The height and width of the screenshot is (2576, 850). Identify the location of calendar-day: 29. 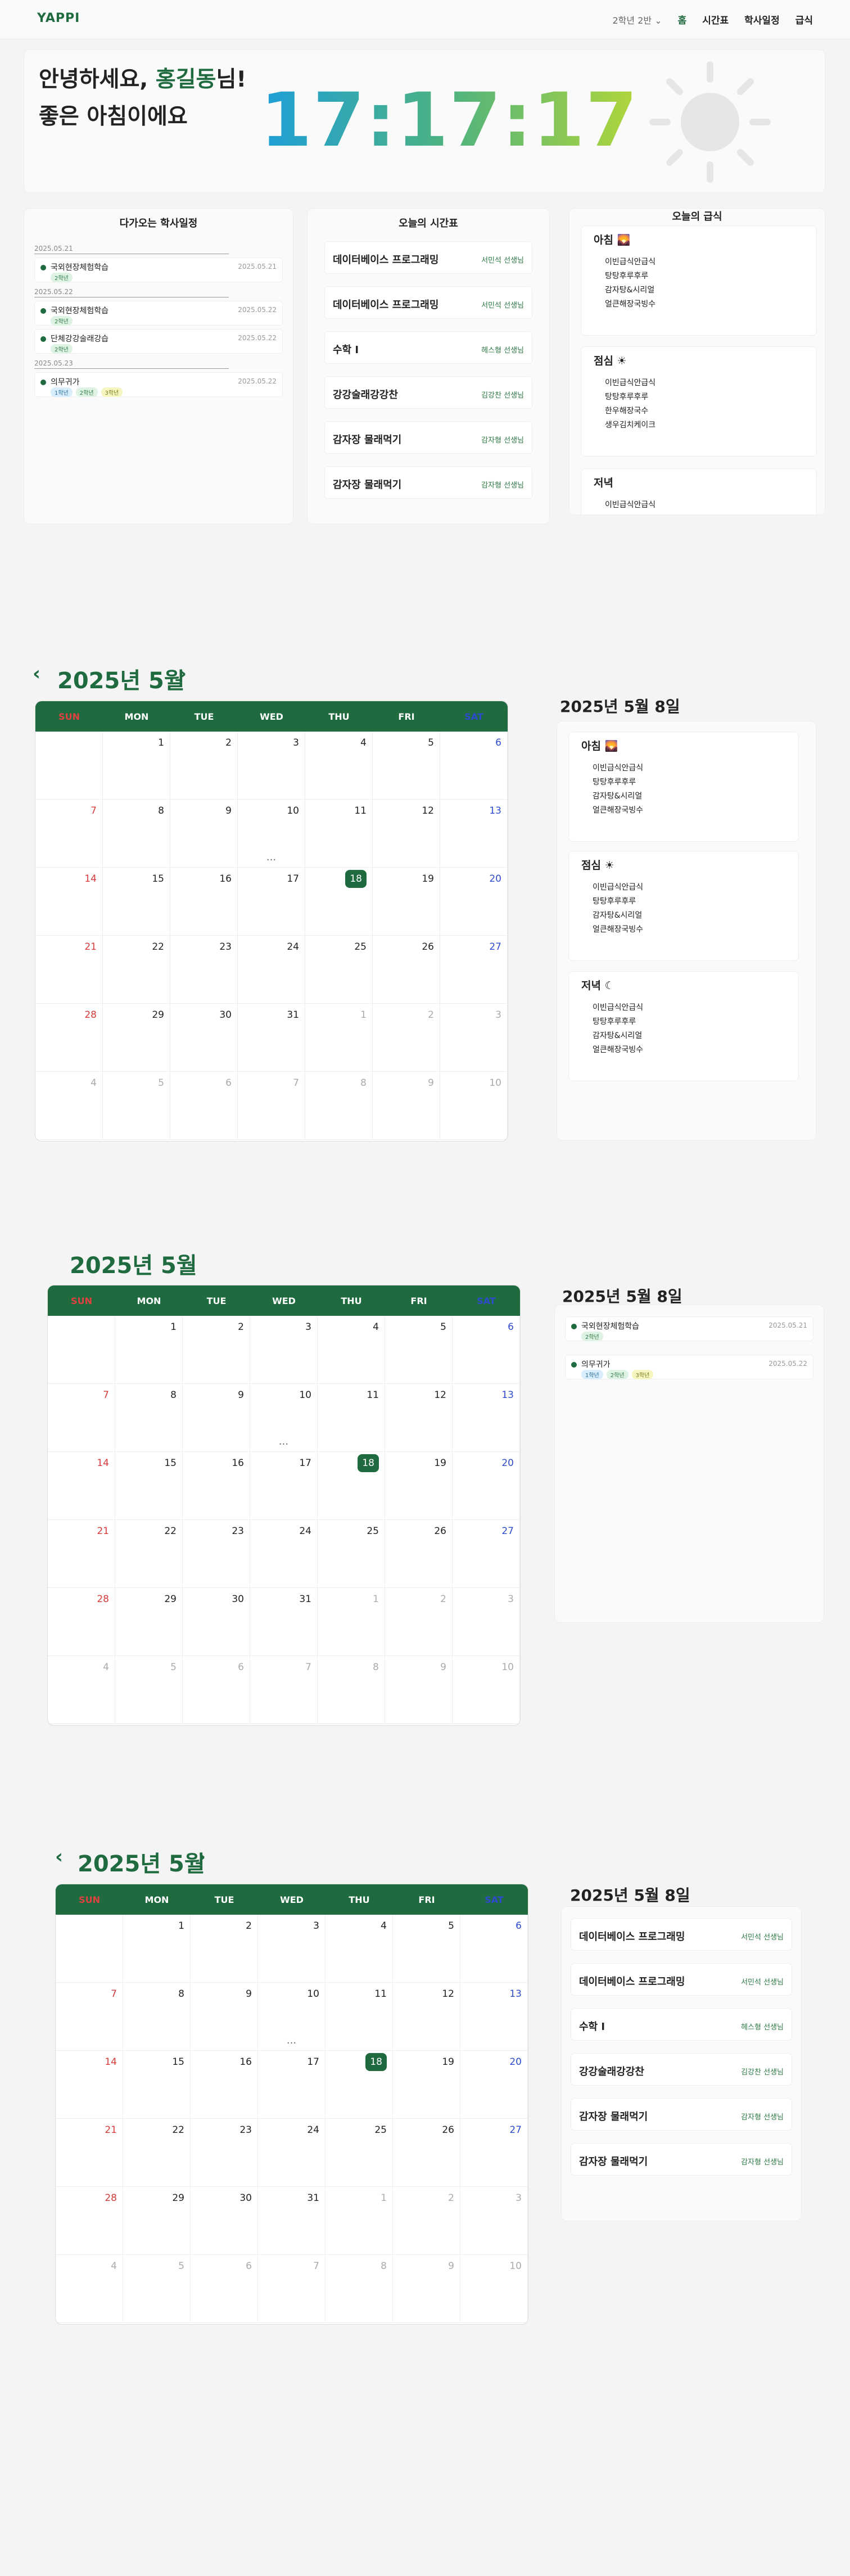
(149, 1622).